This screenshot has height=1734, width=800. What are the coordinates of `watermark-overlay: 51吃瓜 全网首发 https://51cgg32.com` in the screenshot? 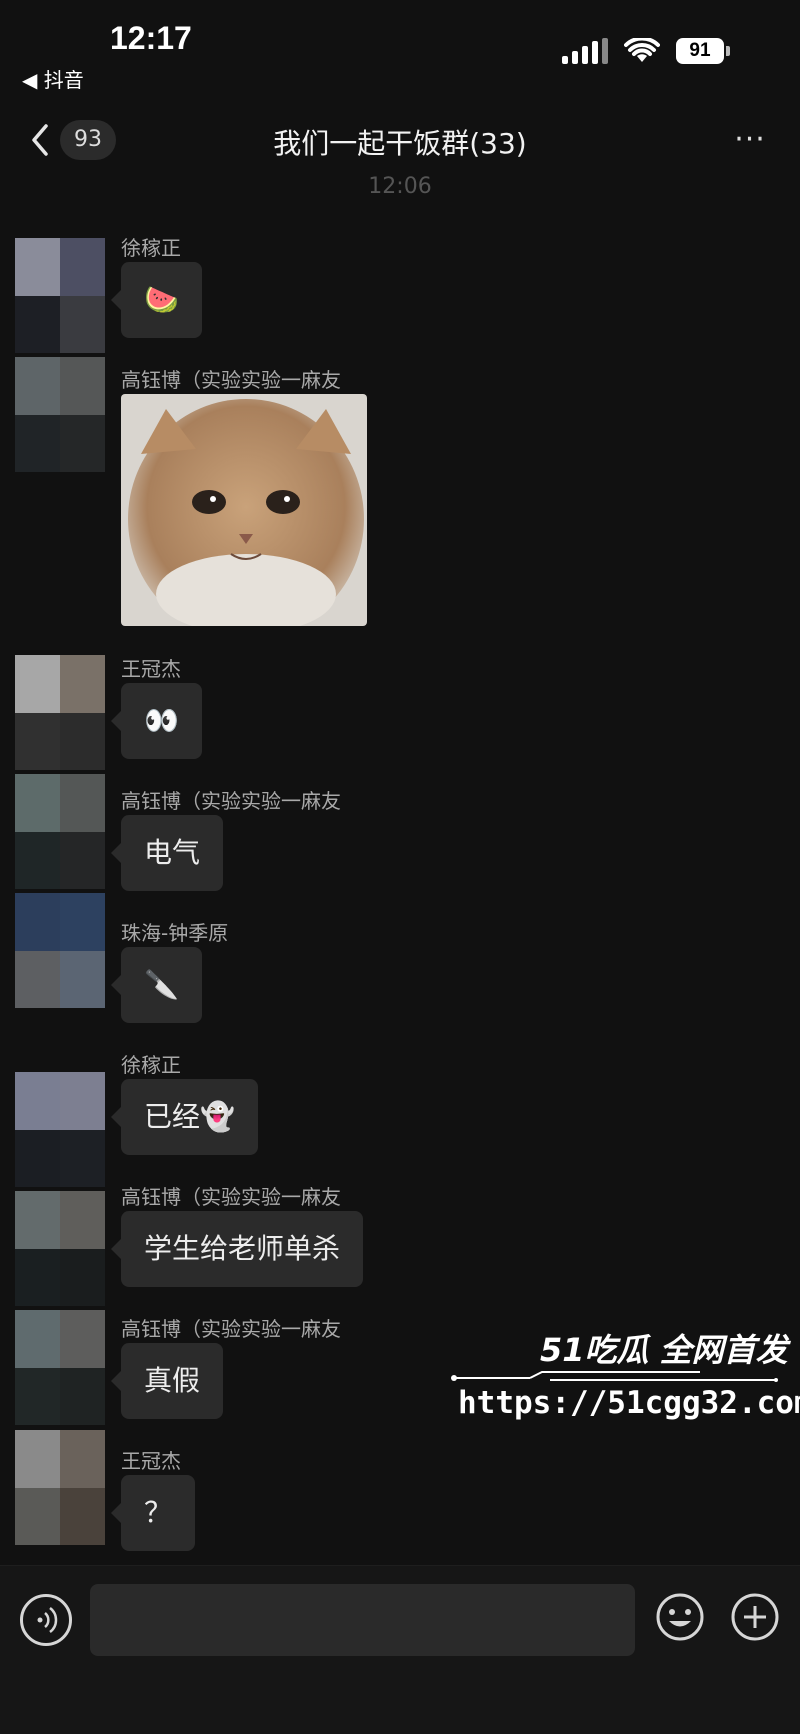 It's located at (625, 1375).